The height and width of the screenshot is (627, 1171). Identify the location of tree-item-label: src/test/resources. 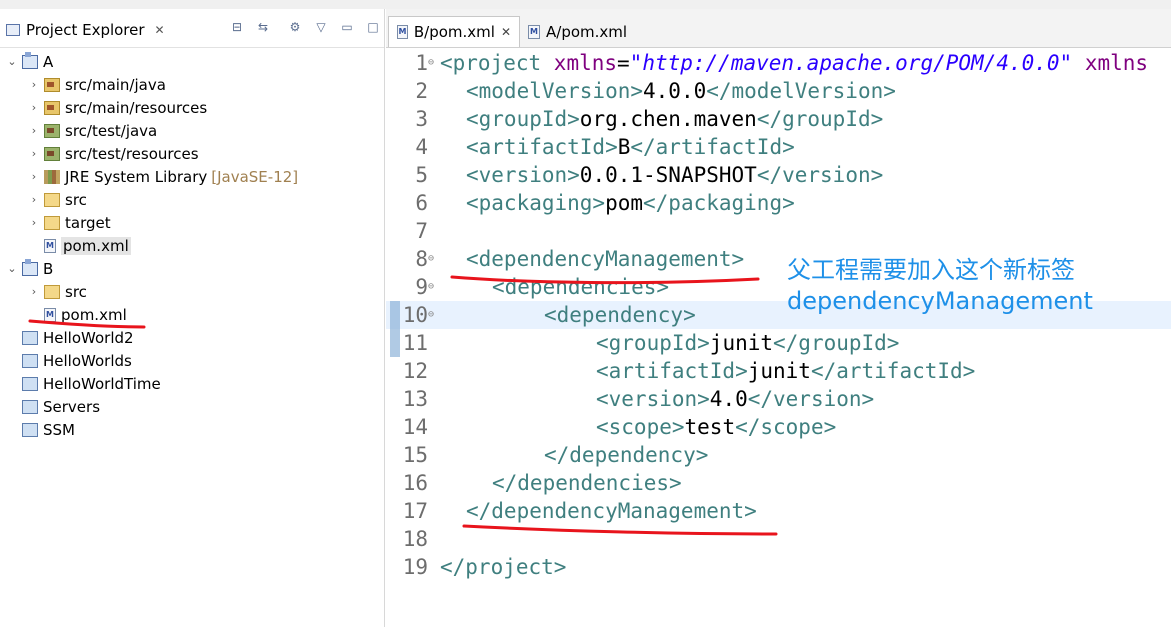
(132, 153).